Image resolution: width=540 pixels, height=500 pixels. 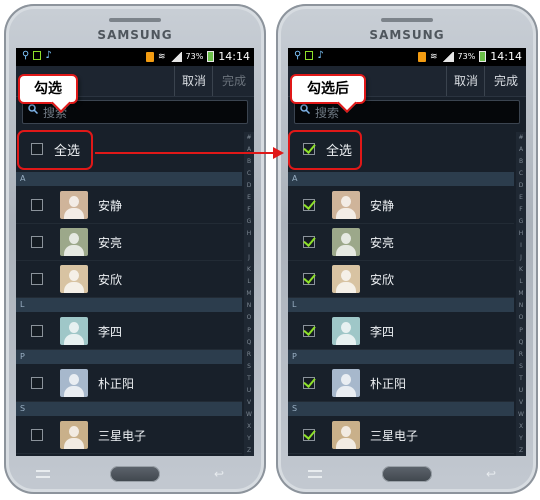 What do you see at coordinates (382, 280) in the screenshot?
I see `contact-name: 安欣` at bounding box center [382, 280].